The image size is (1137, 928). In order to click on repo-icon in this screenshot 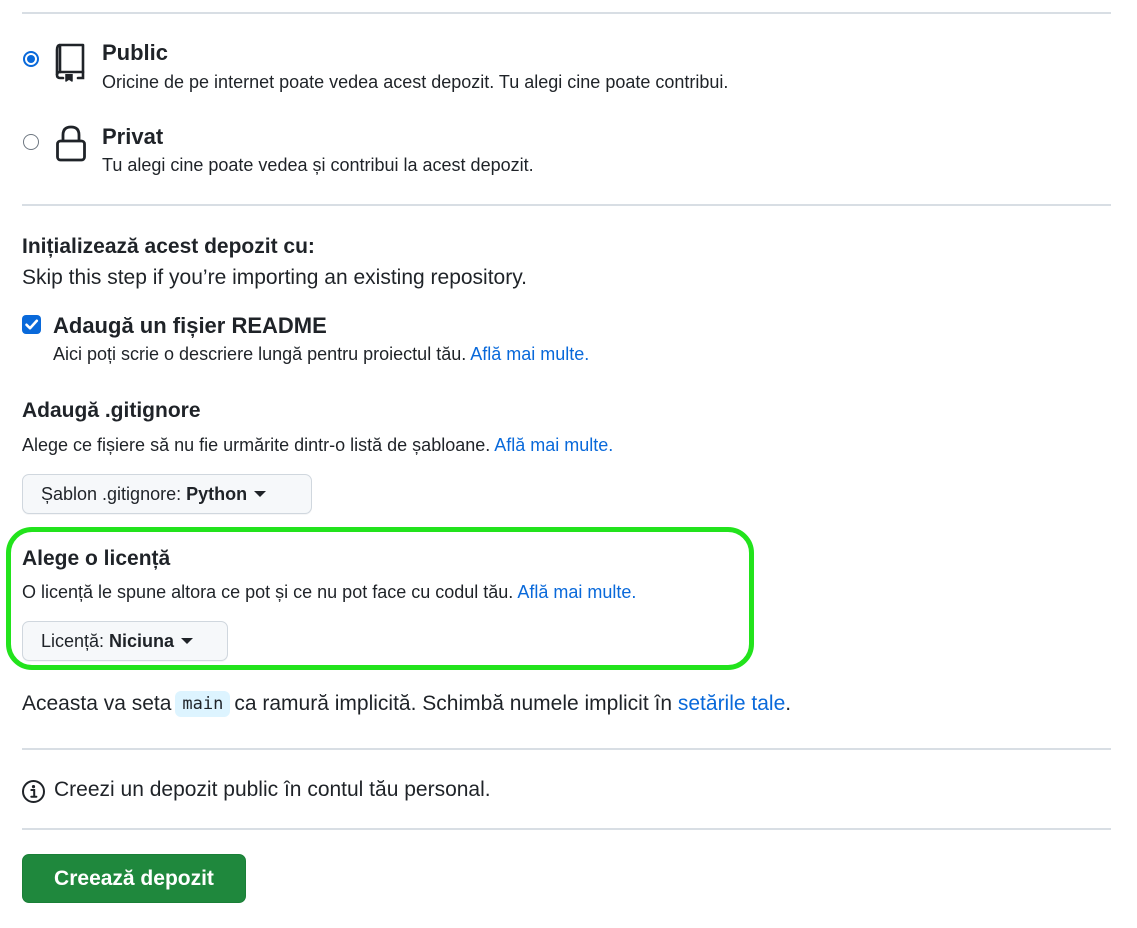, I will do `click(70, 62)`.